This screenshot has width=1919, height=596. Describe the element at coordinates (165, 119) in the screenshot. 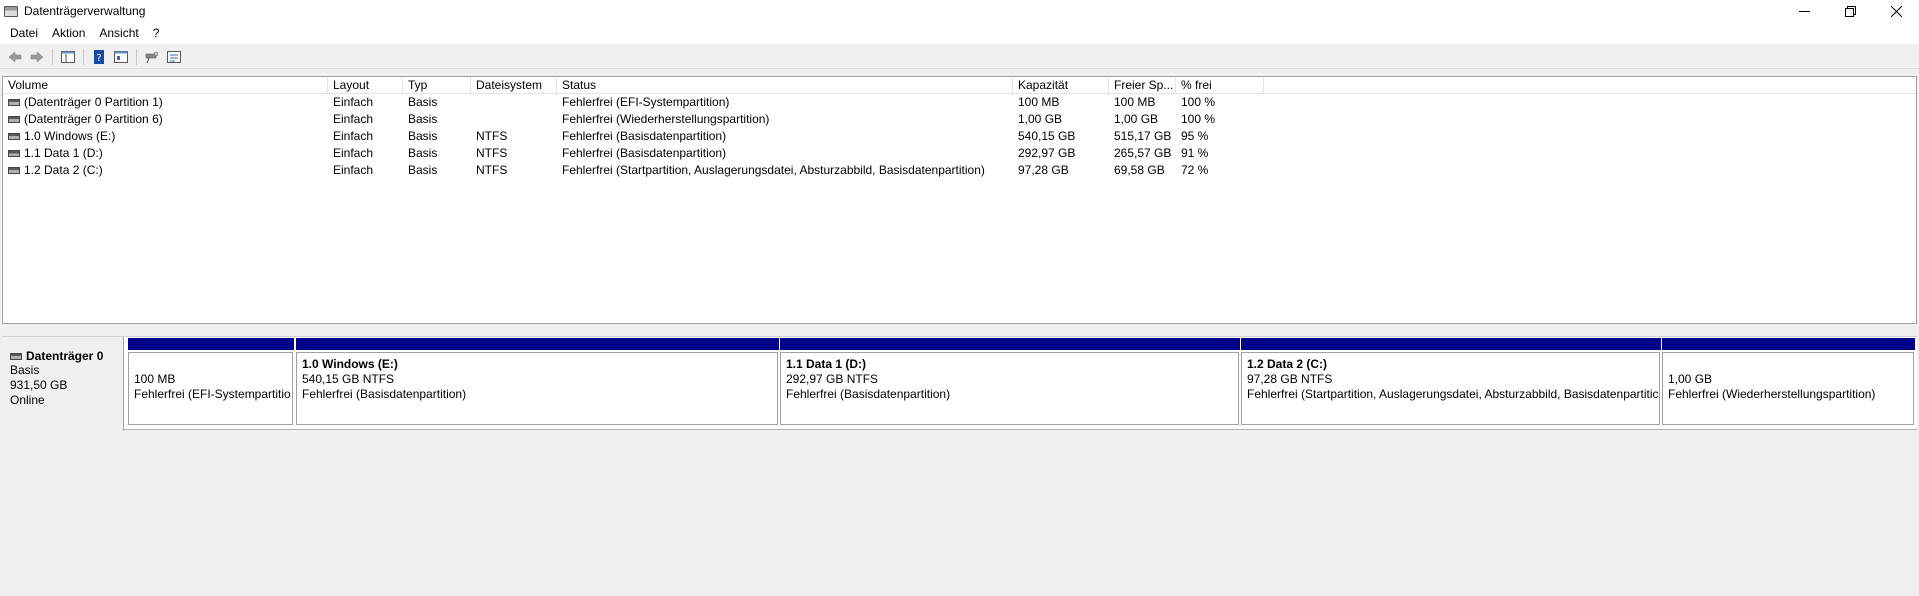

I see `volume-cell: (Datenträger 0 Partition 6)` at that location.